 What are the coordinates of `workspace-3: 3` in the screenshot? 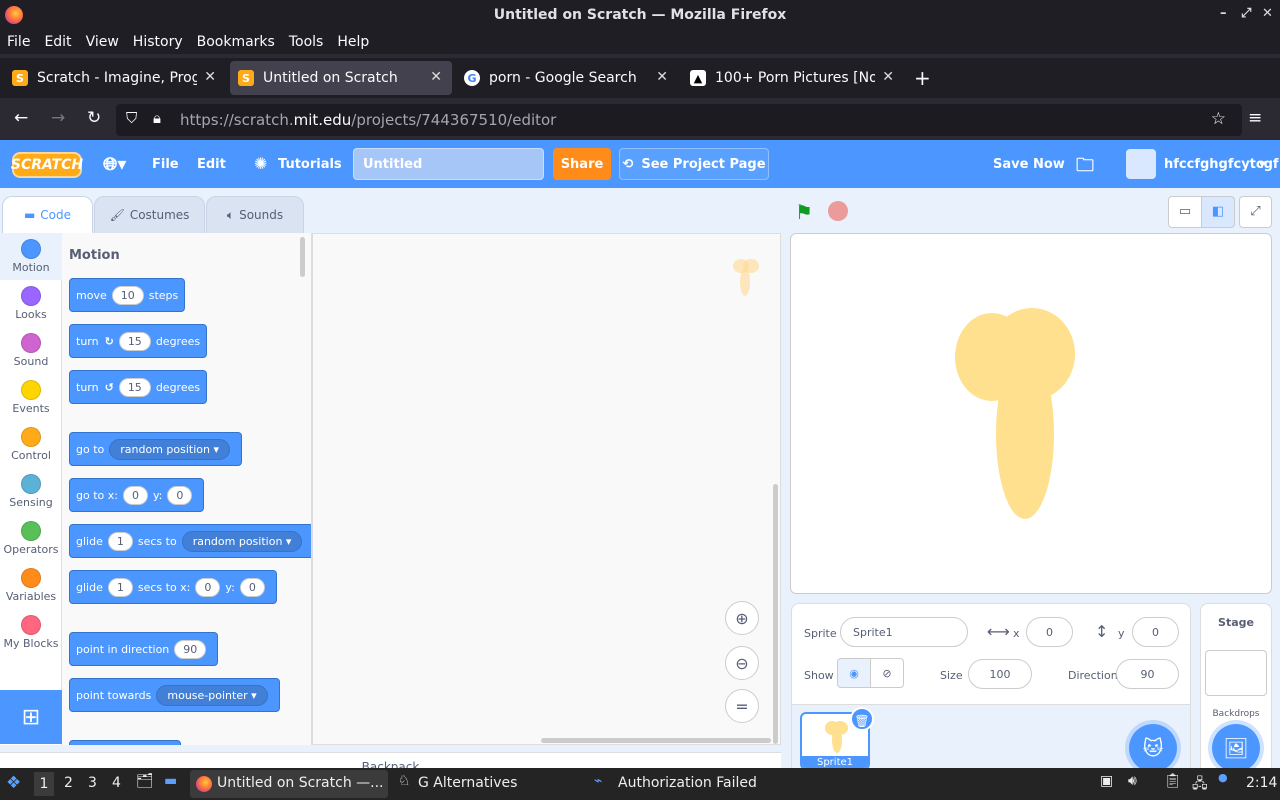 It's located at (92, 783).